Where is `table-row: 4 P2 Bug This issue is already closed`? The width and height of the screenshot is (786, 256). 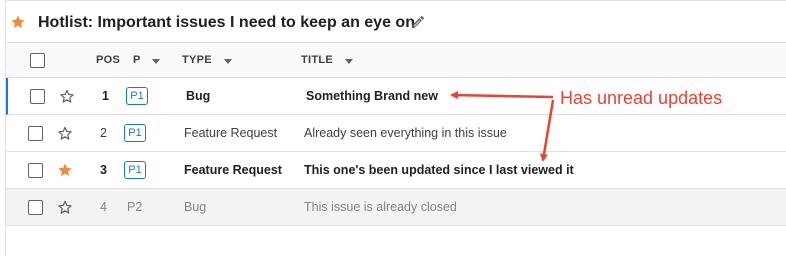
table-row: 4 P2 Bug This issue is already closed is located at coordinates (396, 207).